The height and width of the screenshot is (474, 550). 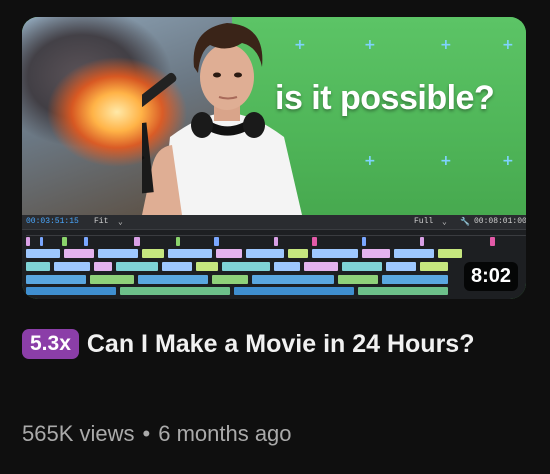 I want to click on timecode-right: 00:08:01:00, so click(x=500, y=221).